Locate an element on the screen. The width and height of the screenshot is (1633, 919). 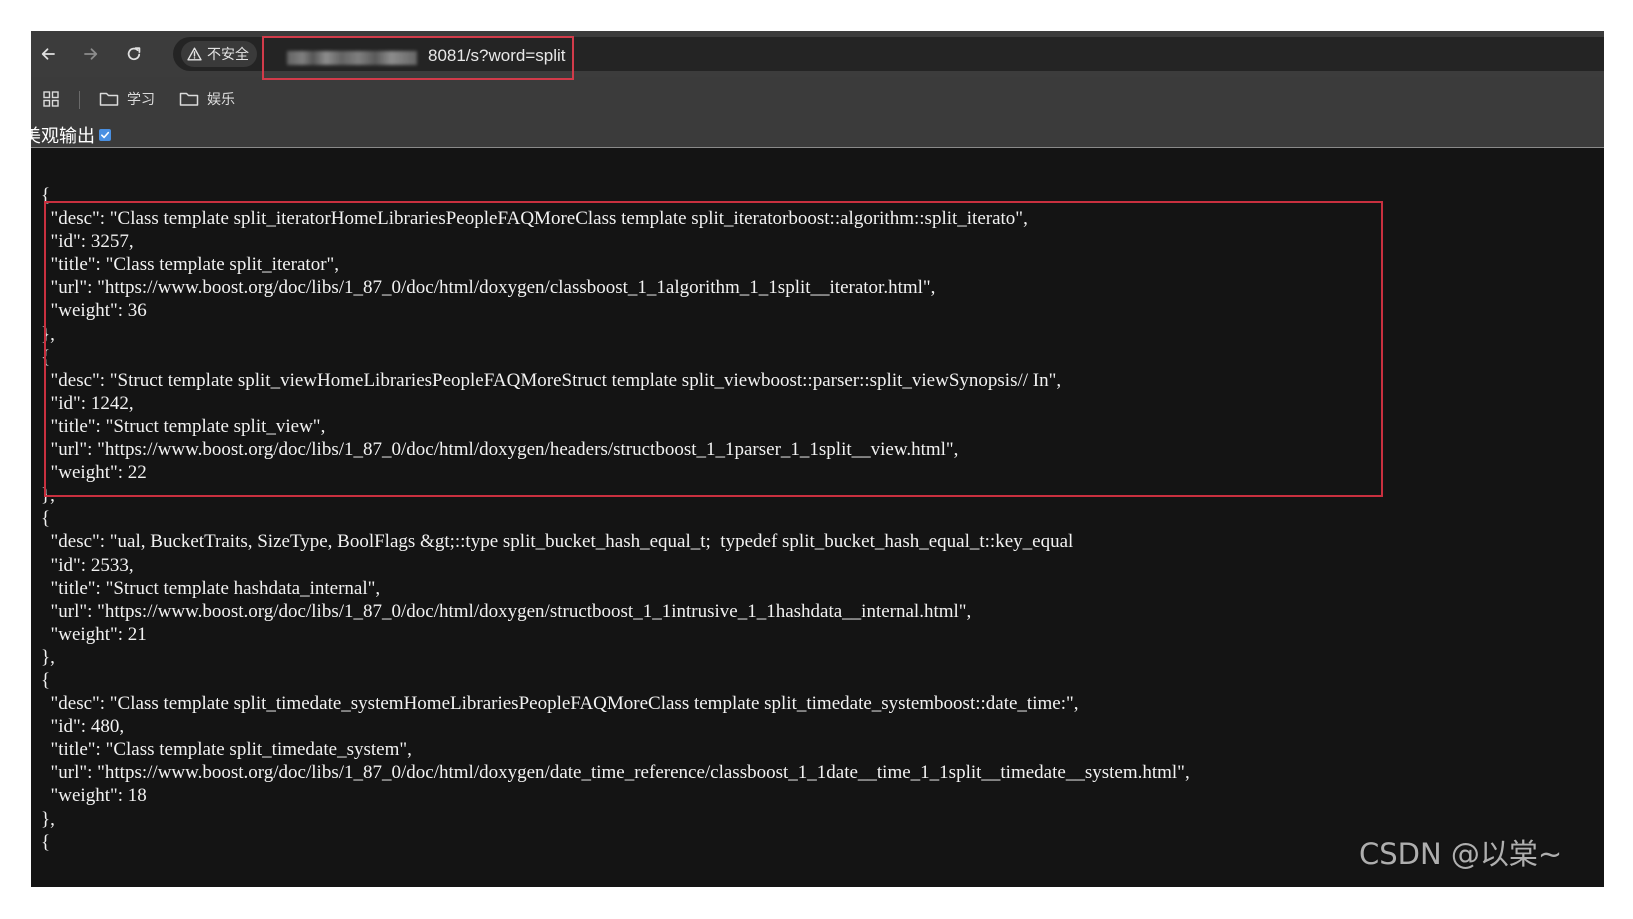
address-bar: 不安全 8081/s?word=split is located at coordinates (888, 58).